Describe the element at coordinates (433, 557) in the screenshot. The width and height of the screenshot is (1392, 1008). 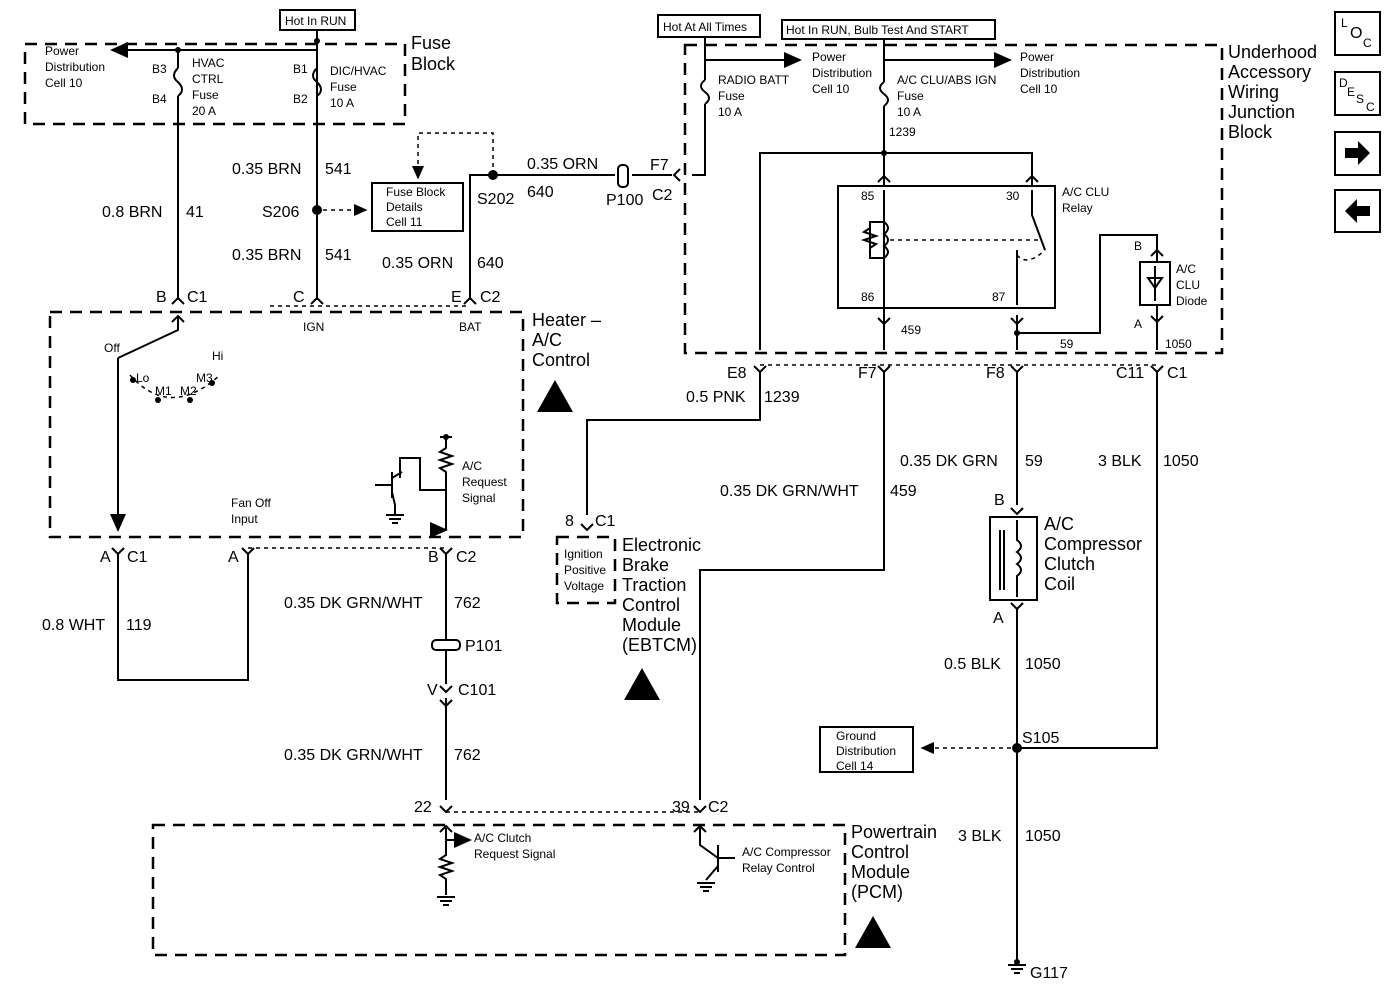
I see `connector-b: B` at that location.